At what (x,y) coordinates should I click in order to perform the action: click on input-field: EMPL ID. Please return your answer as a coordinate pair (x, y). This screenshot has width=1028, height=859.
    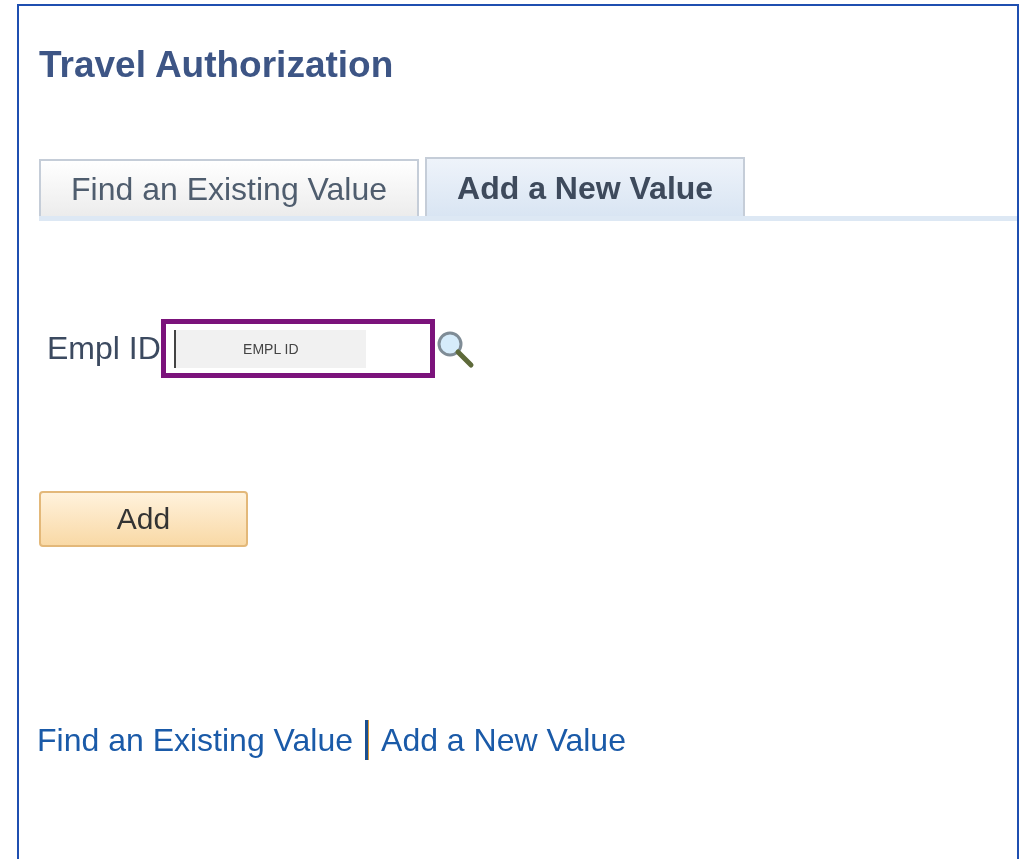
    Looking at the image, I should click on (297, 348).